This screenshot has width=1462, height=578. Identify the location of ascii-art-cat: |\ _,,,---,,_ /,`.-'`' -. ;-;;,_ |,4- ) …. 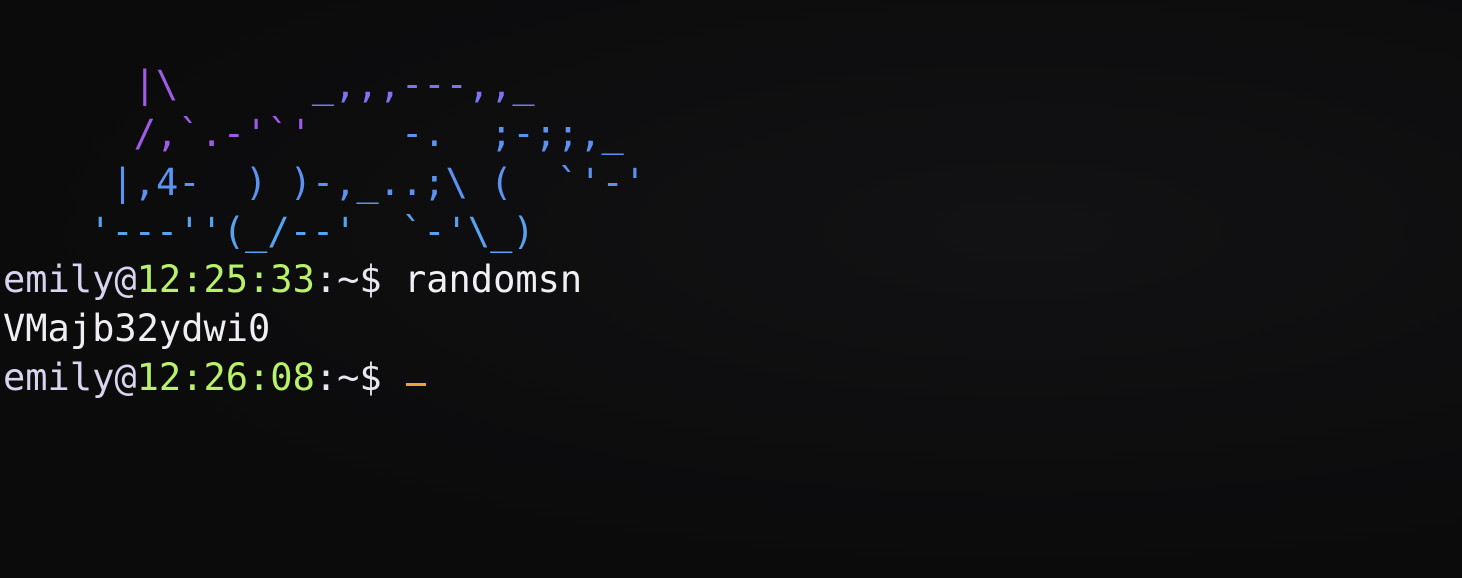
(323, 158).